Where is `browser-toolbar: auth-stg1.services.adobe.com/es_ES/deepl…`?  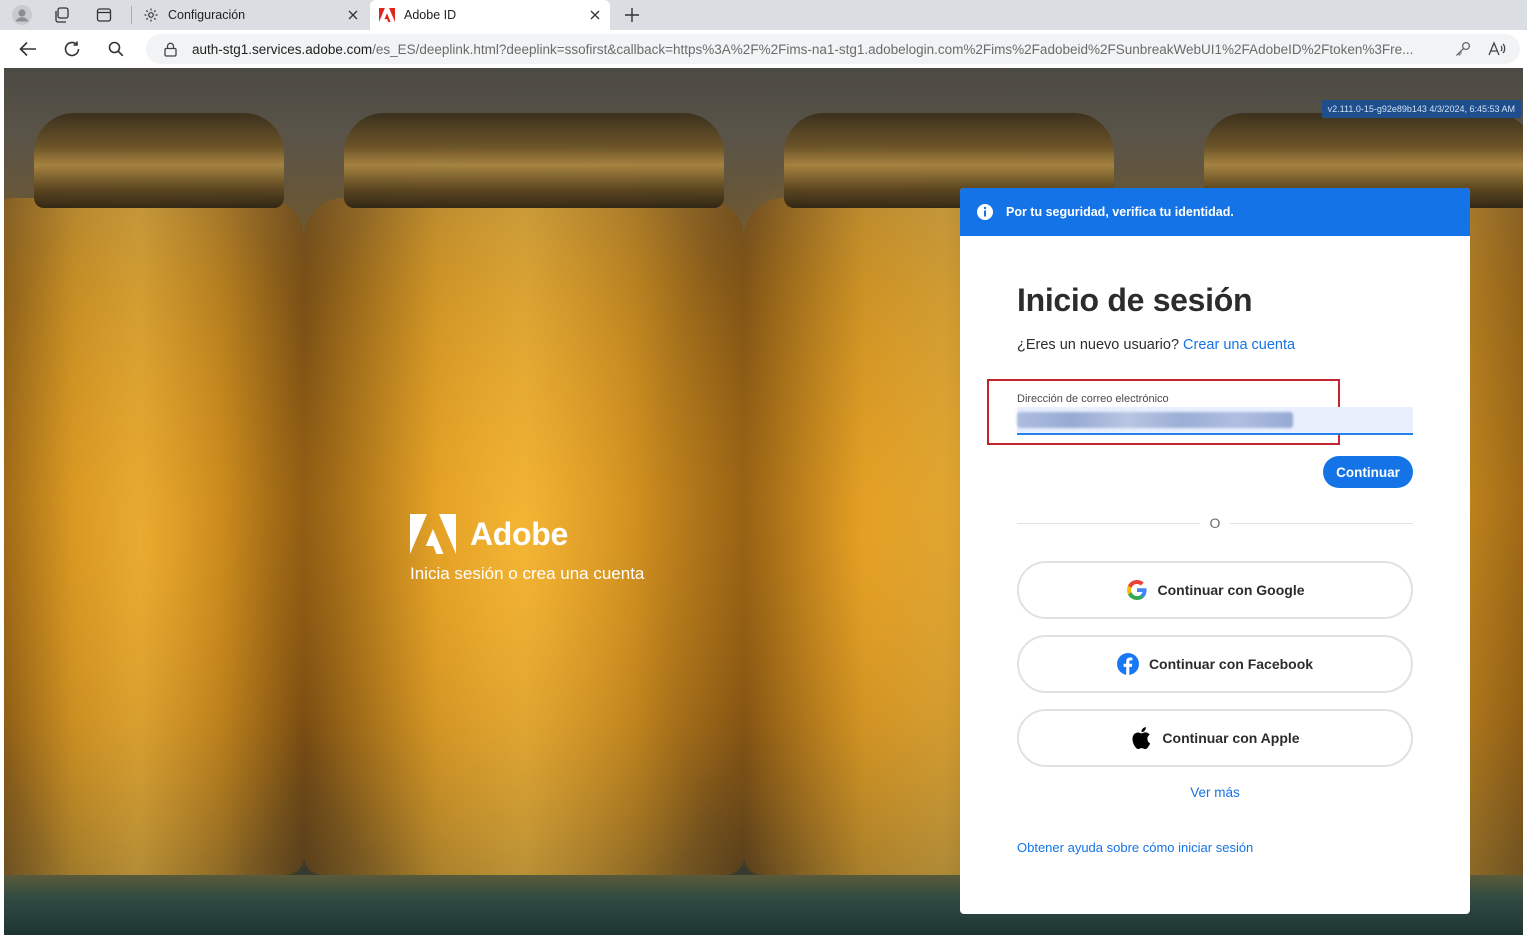 browser-toolbar: auth-stg1.services.adobe.com/es_ES/deepl… is located at coordinates (763, 49).